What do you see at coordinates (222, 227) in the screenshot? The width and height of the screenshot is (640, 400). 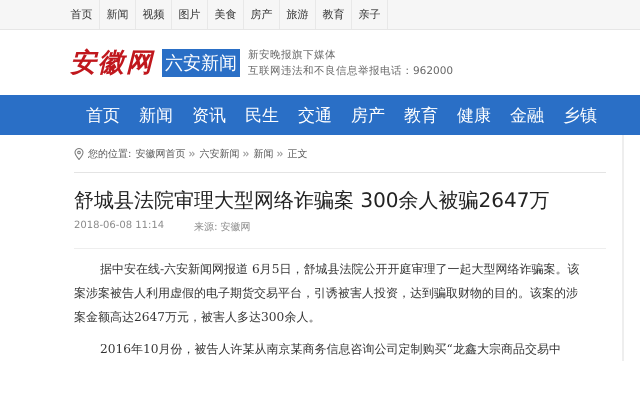 I see `article-source: 来源: 安徽网` at bounding box center [222, 227].